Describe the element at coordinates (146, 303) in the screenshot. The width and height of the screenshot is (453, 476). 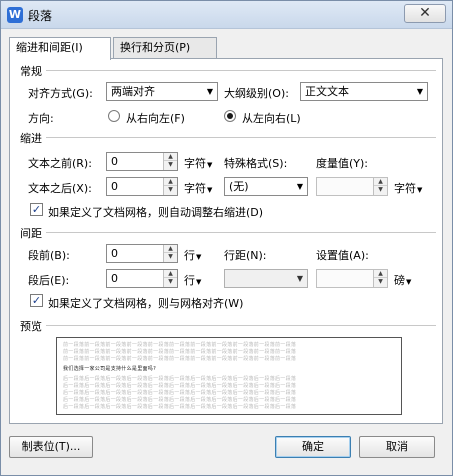
I see `spacing-grid-checkbox-label: 如果定义了文档网格，则与网格对齐(W)` at that location.